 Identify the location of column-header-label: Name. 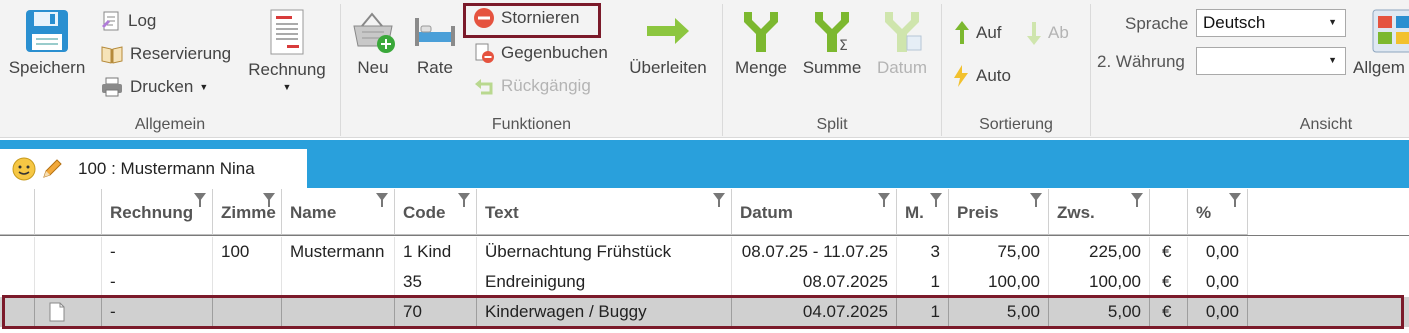
(313, 212).